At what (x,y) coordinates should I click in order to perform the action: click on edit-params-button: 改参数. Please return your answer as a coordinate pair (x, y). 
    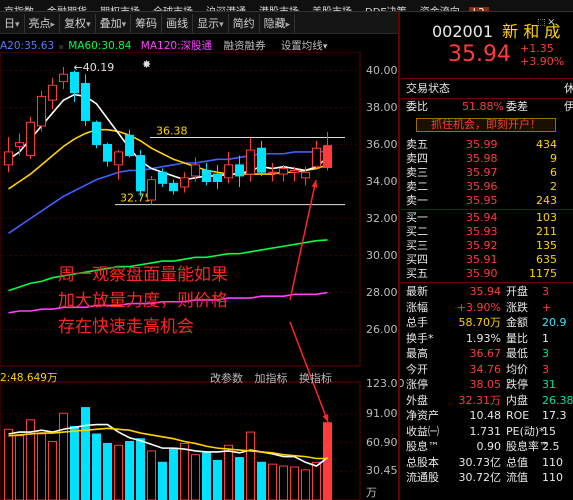
    Looking at the image, I should click on (226, 378).